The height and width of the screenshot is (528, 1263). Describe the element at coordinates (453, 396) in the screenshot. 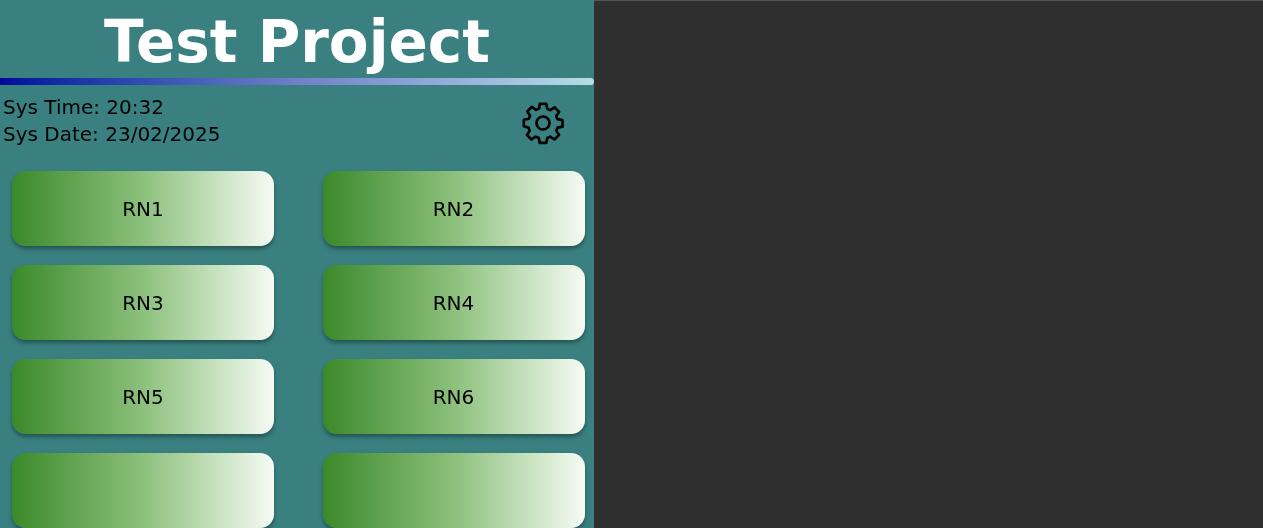

I see `room-button: RN6` at that location.